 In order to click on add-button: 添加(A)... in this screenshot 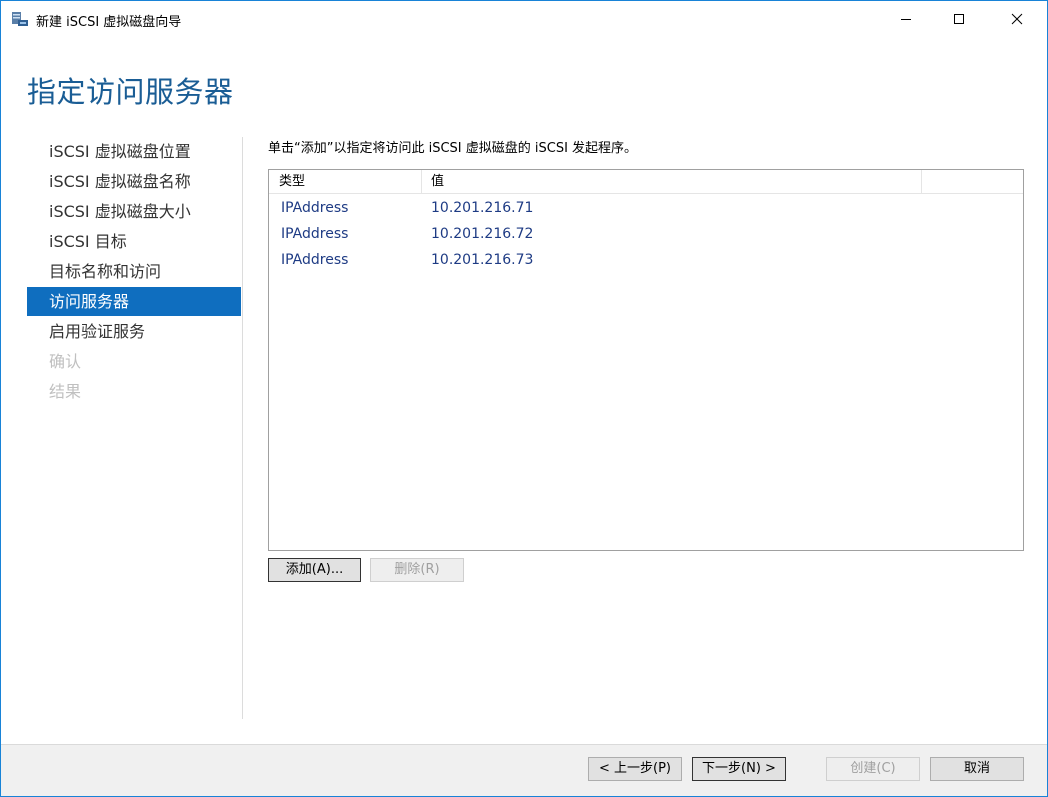, I will do `click(314, 570)`.